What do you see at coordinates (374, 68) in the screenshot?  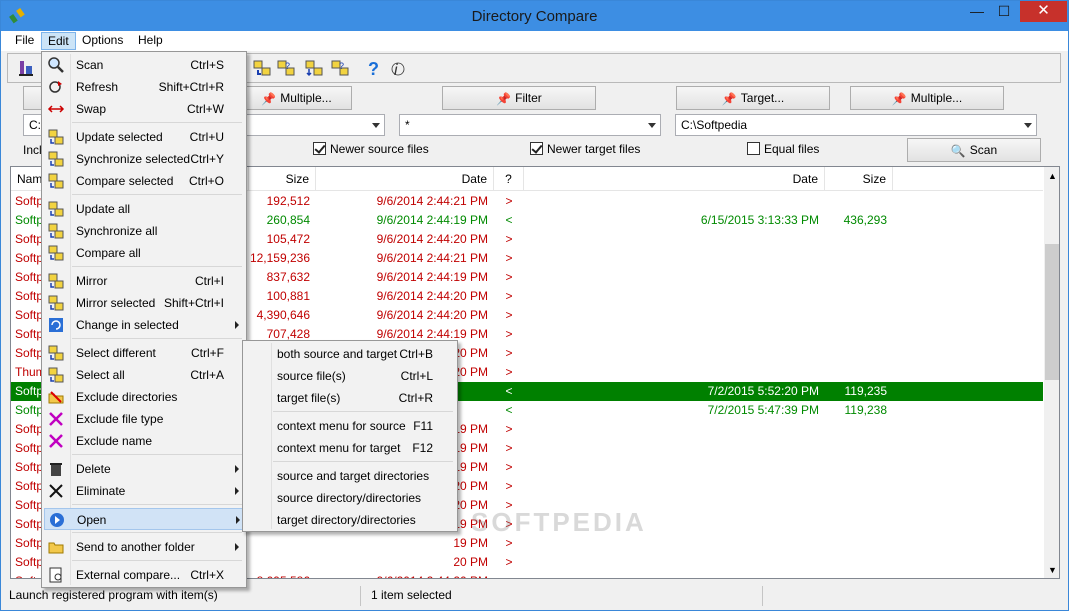 I see `help-icon: ?` at bounding box center [374, 68].